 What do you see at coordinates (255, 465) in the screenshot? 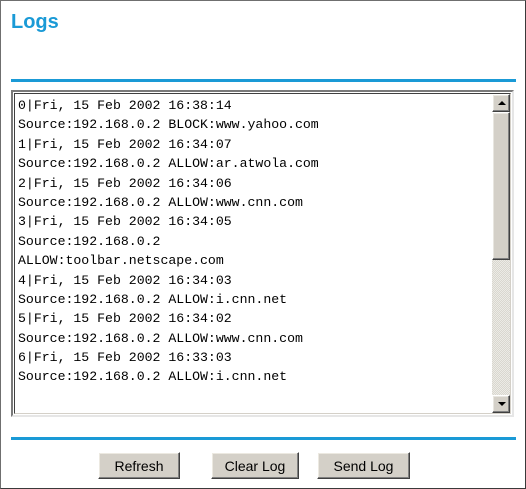
I see `clear-log-button: Clear Log` at bounding box center [255, 465].